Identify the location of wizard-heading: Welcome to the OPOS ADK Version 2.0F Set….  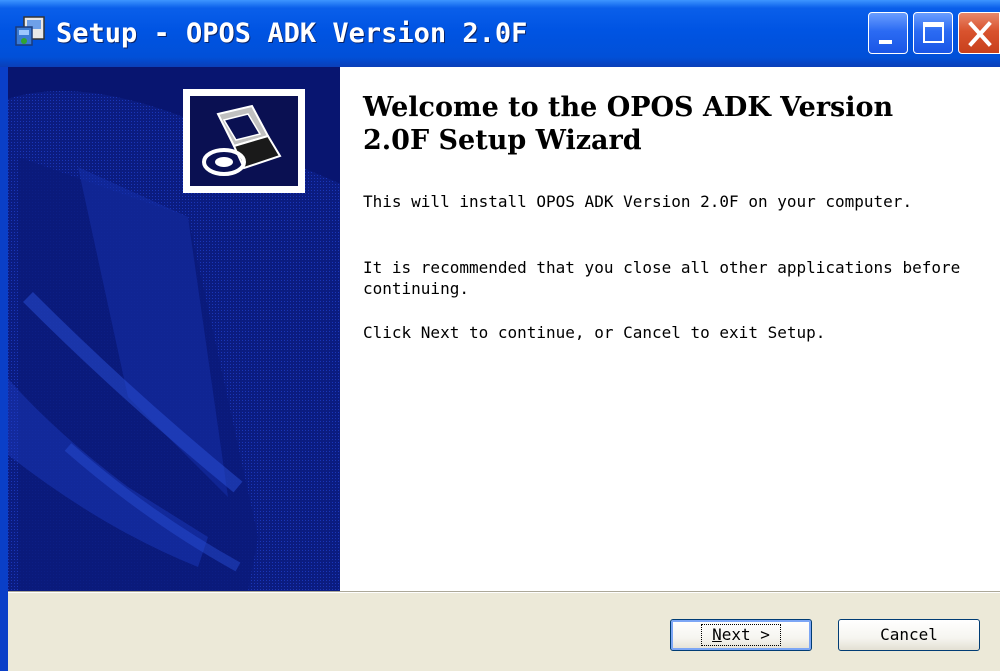
(628, 124).